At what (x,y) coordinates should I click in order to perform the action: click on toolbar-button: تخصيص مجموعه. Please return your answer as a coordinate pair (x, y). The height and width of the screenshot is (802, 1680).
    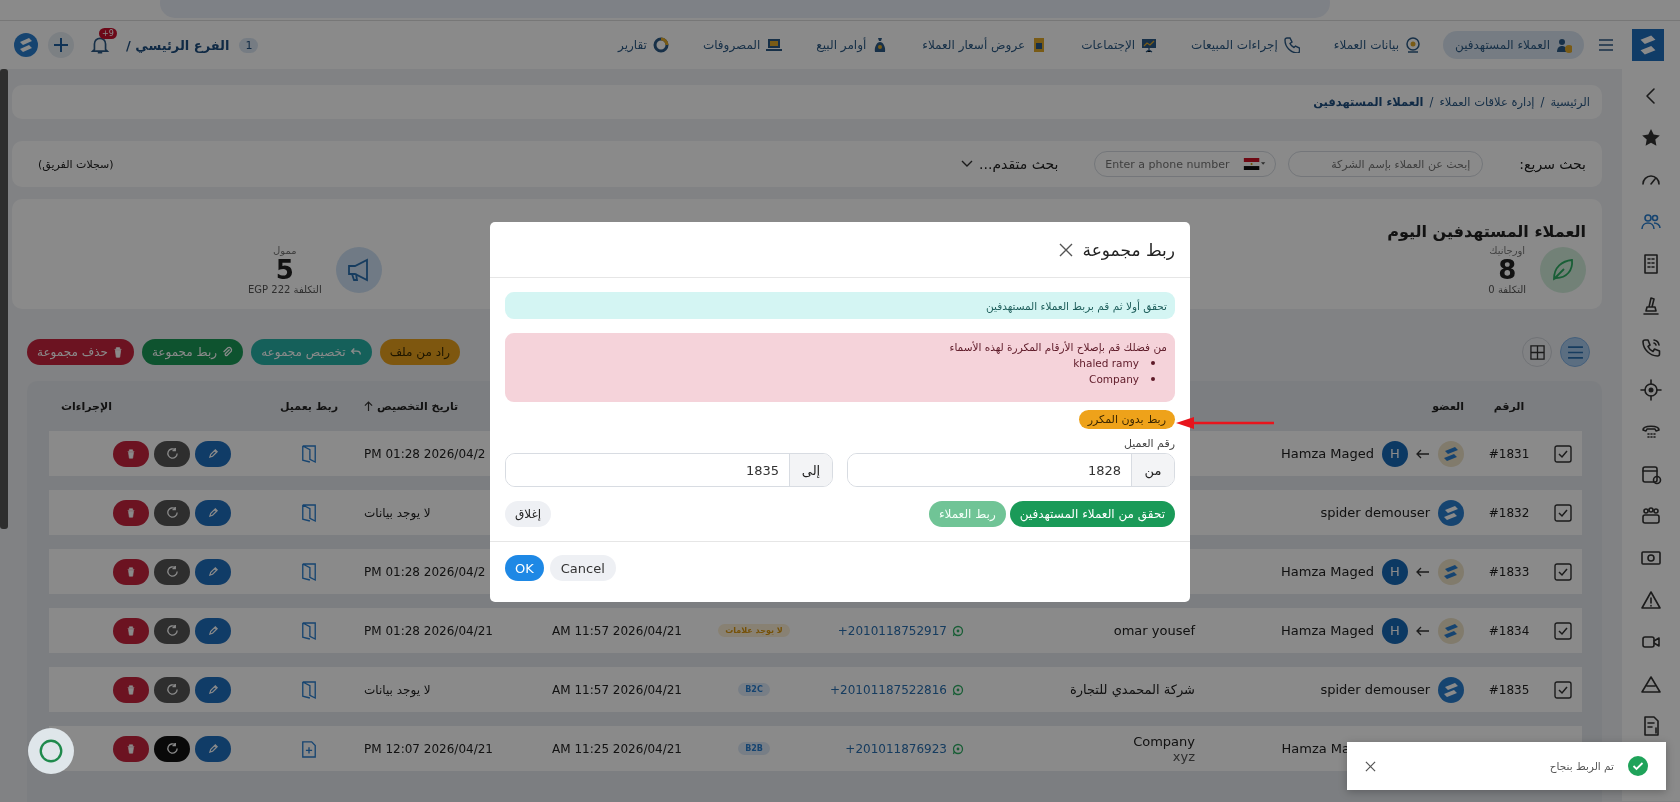
    Looking at the image, I should click on (311, 352).